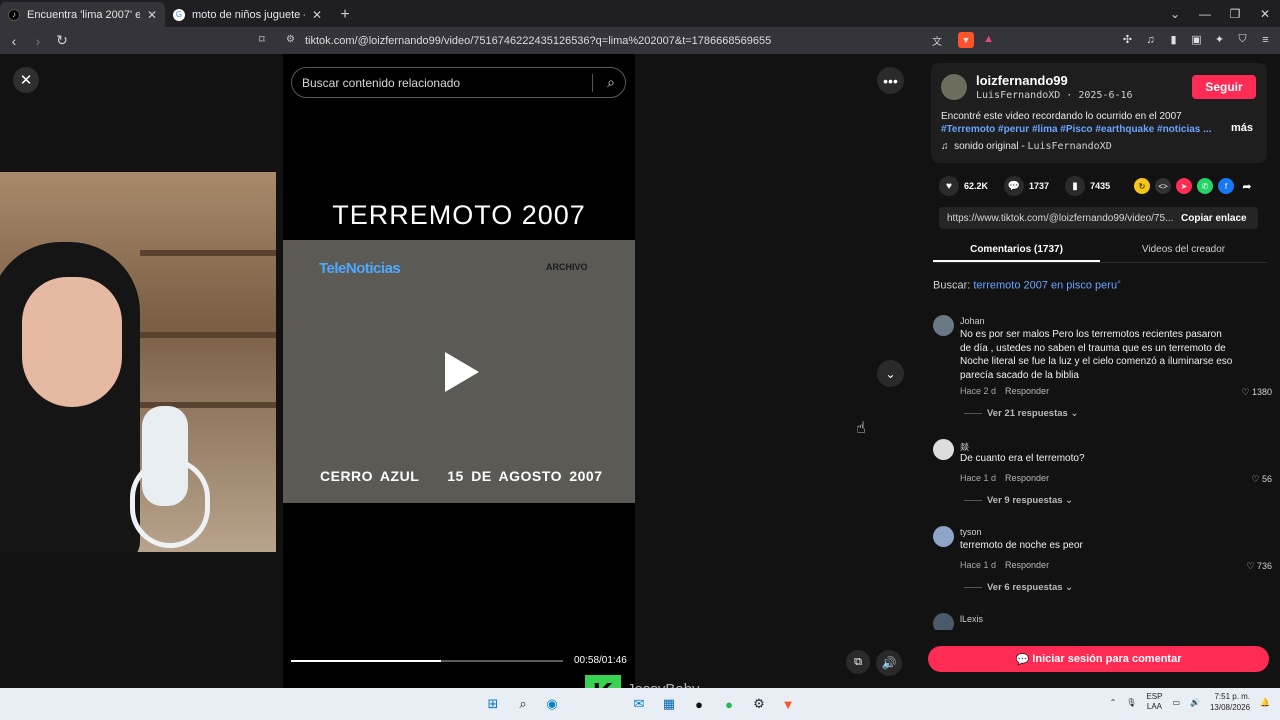  What do you see at coordinates (1226, 186) in the screenshot?
I see `facebook-icon: f` at bounding box center [1226, 186].